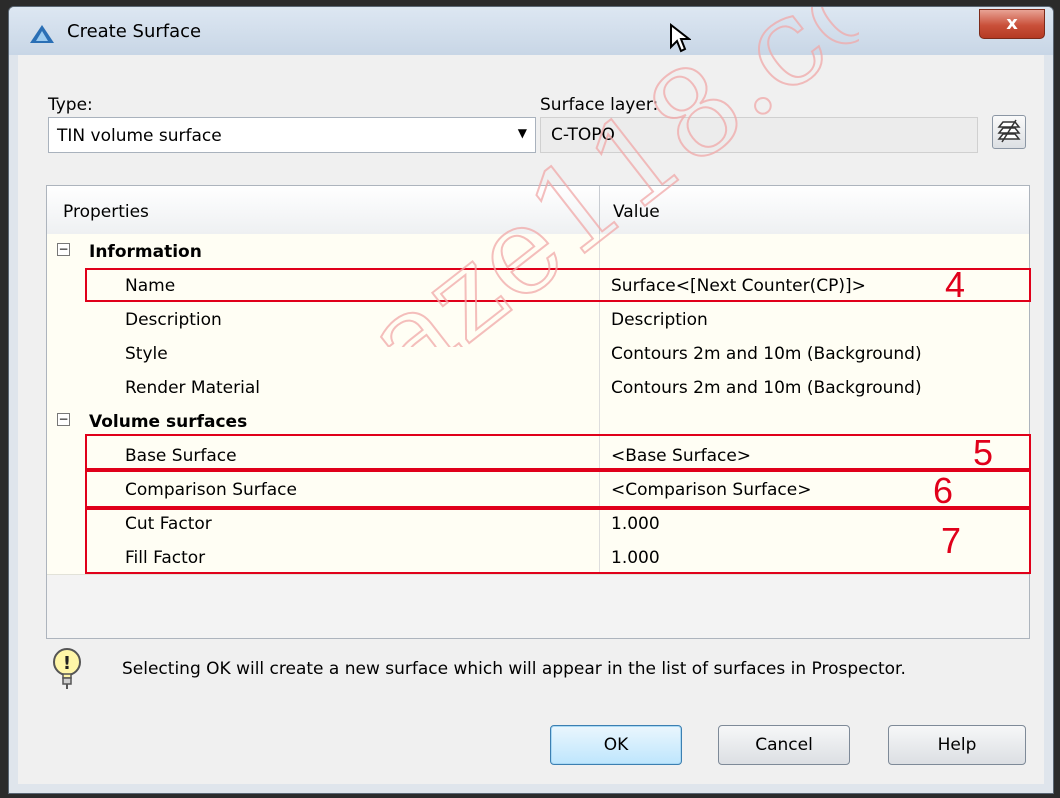 This screenshot has height=798, width=1060. Describe the element at coordinates (681, 456) in the screenshot. I see `property-value: <Base Surface>` at that location.